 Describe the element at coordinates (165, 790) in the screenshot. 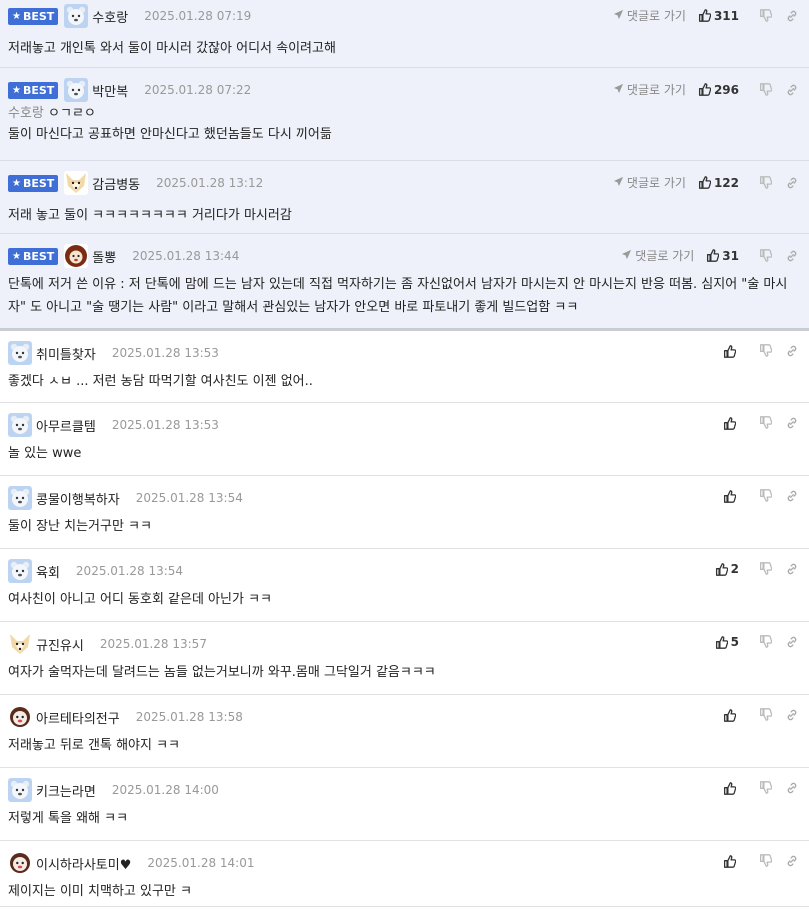

I see `comment-date: 2025.01.28 14:00` at that location.